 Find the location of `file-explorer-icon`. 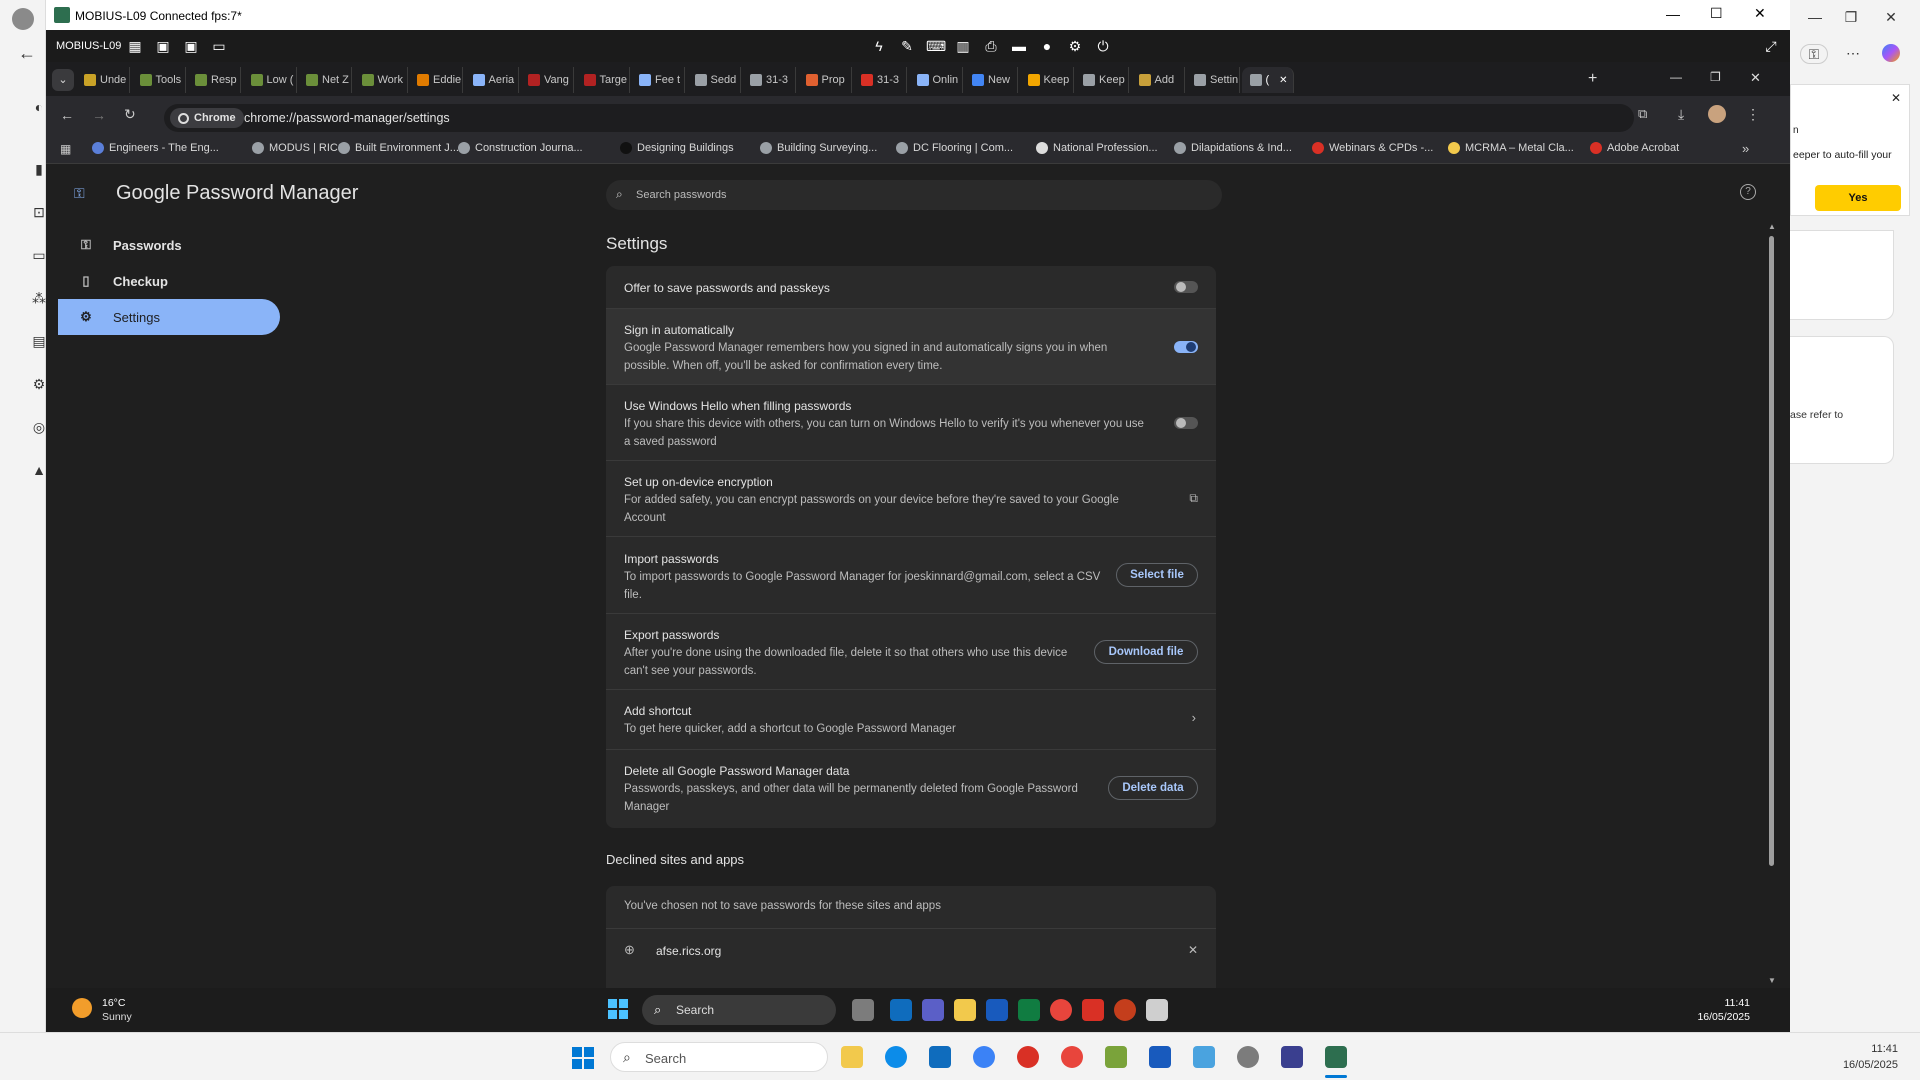

file-explorer-icon is located at coordinates (965, 1010).